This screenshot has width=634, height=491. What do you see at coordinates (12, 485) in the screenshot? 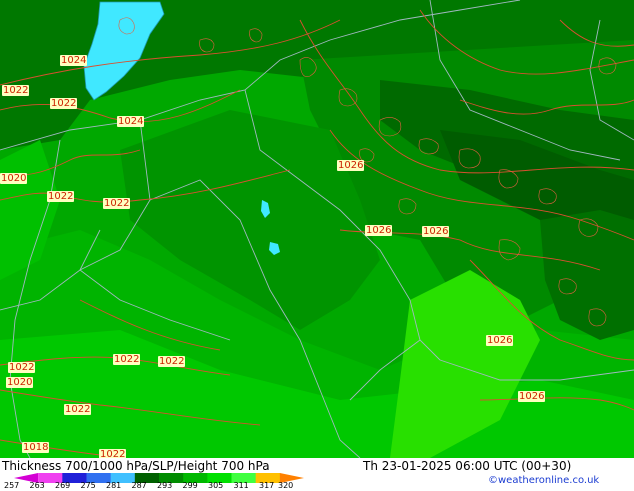
I see `color-scale-tick: 257` at bounding box center [12, 485].